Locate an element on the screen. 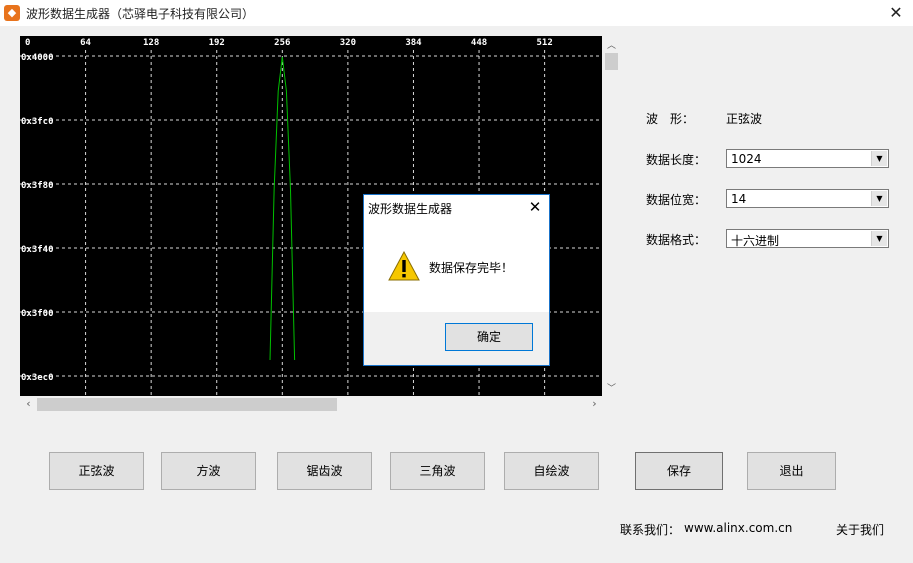 Image resolution: width=913 pixels, height=563 pixels. y-tick-label: 0x3ec0 is located at coordinates (37, 378).